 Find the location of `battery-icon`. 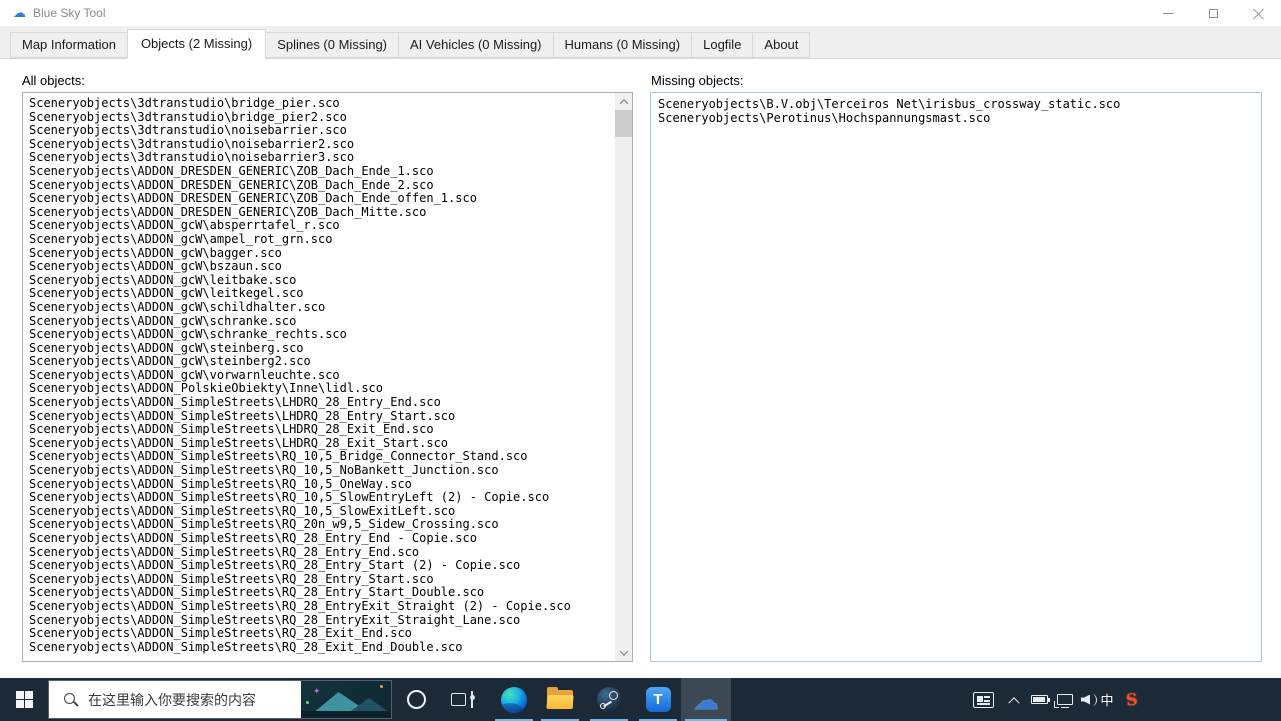

battery-icon is located at coordinates (1040, 699).